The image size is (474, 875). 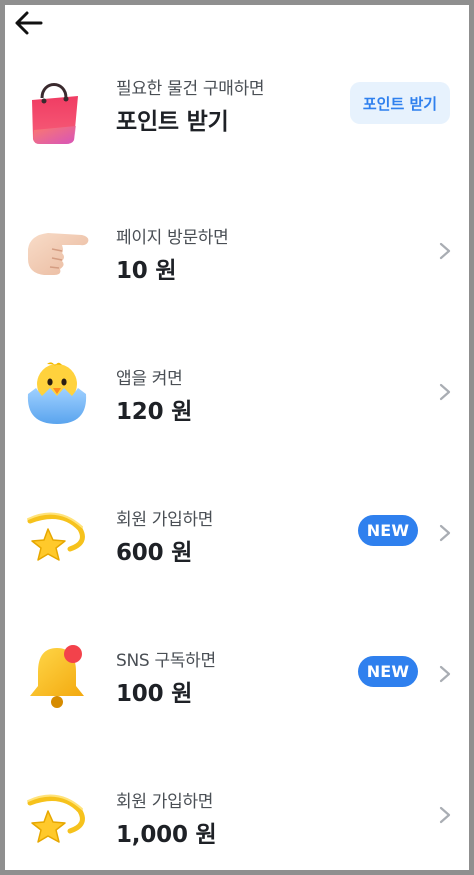 What do you see at coordinates (190, 89) in the screenshot?
I see `item-subtitle: 필요한 물건 구매하면` at bounding box center [190, 89].